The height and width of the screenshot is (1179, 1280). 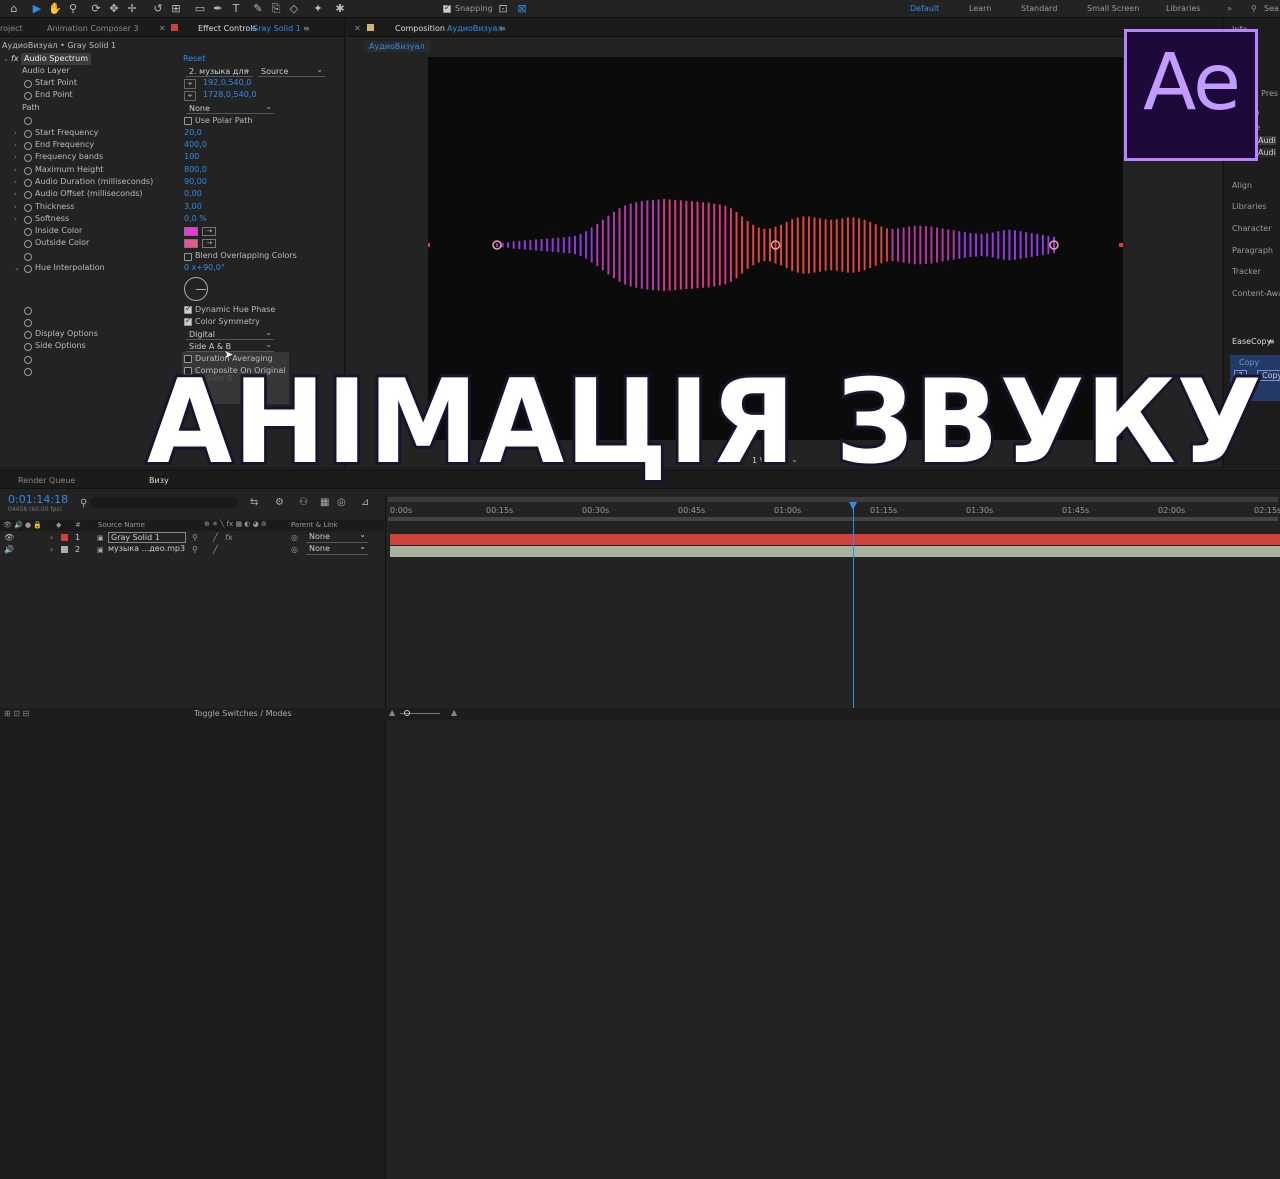 I want to click on end-frequency-value: 400,0, so click(x=195, y=145).